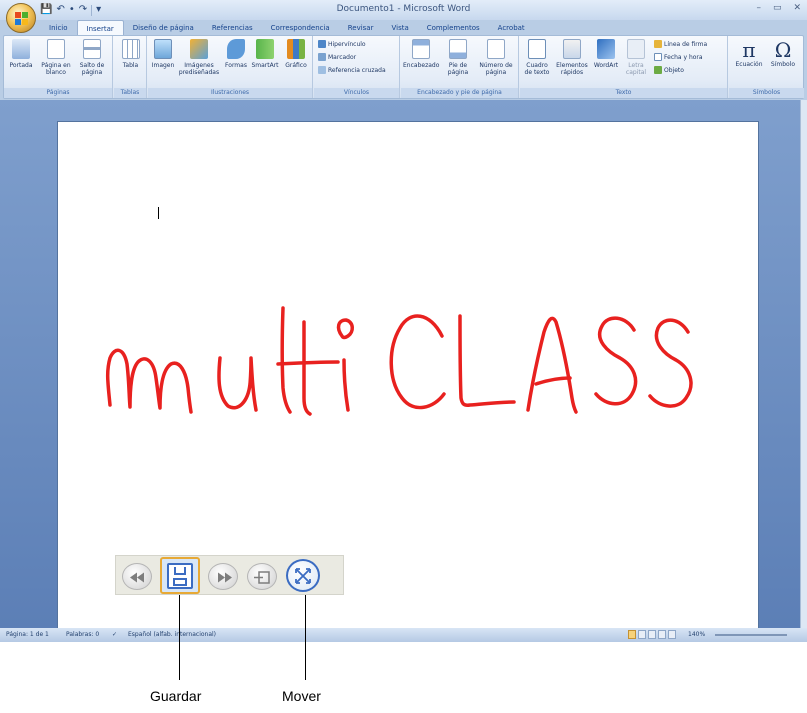  What do you see at coordinates (230, 93) in the screenshot?
I see `group-ilustraciones-label: Ilustraciones` at bounding box center [230, 93].